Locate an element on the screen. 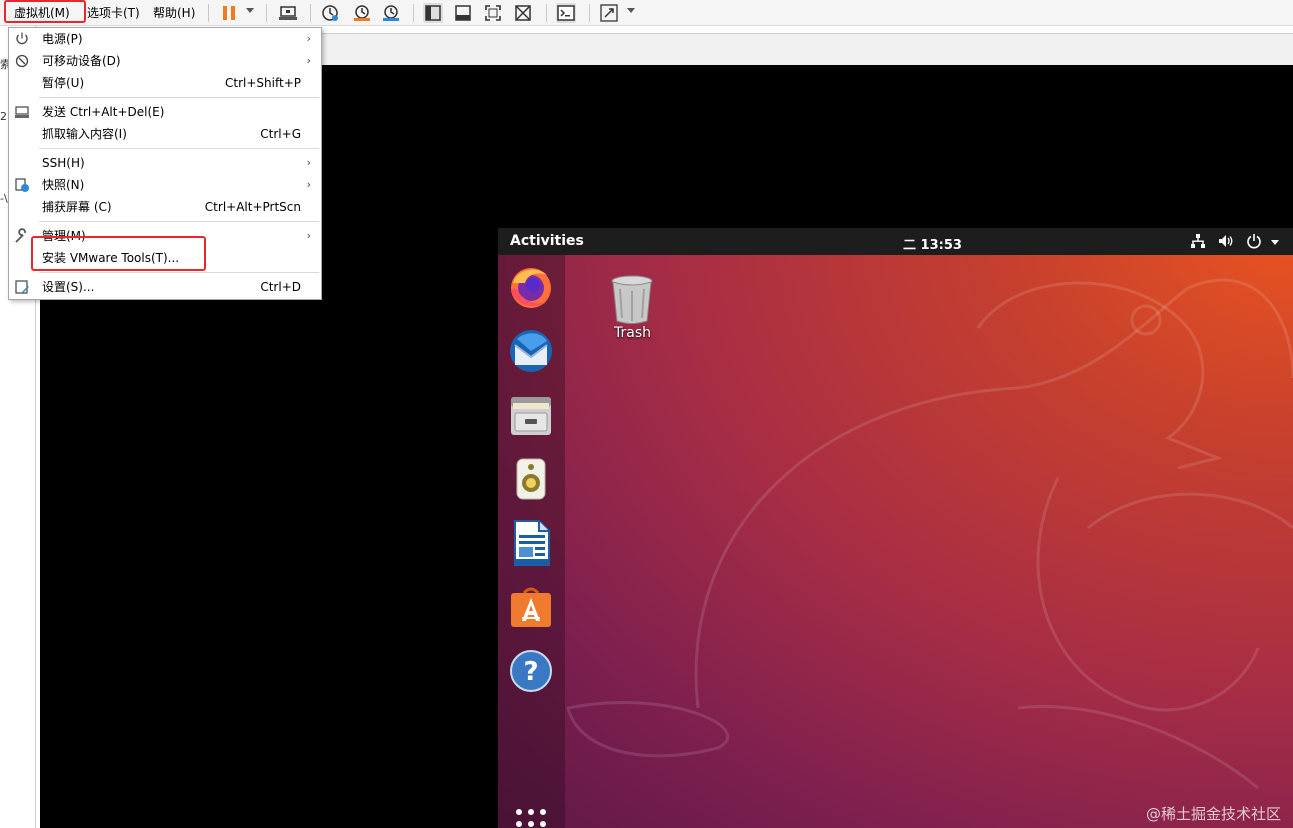 The width and height of the screenshot is (1293, 828). menu-item-settings: 设置(S)... Ctrl+D is located at coordinates (165, 287).